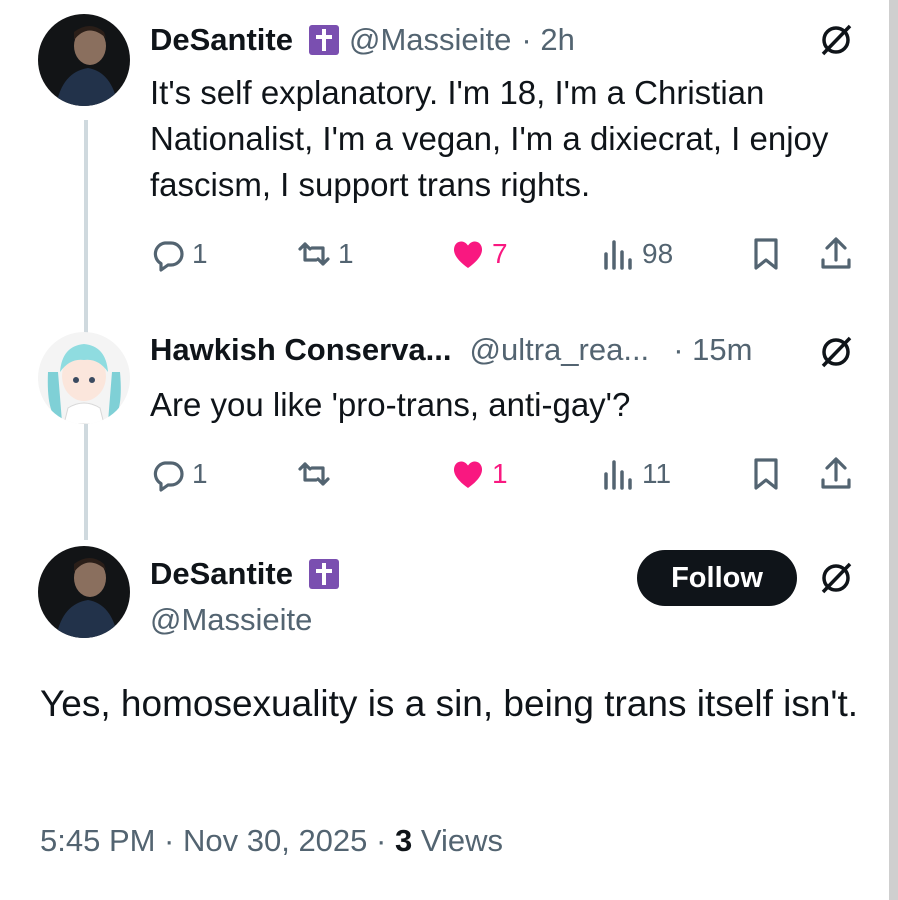 The height and width of the screenshot is (900, 898). I want to click on tweet2-actions: 1 1 11, so click(505, 476).